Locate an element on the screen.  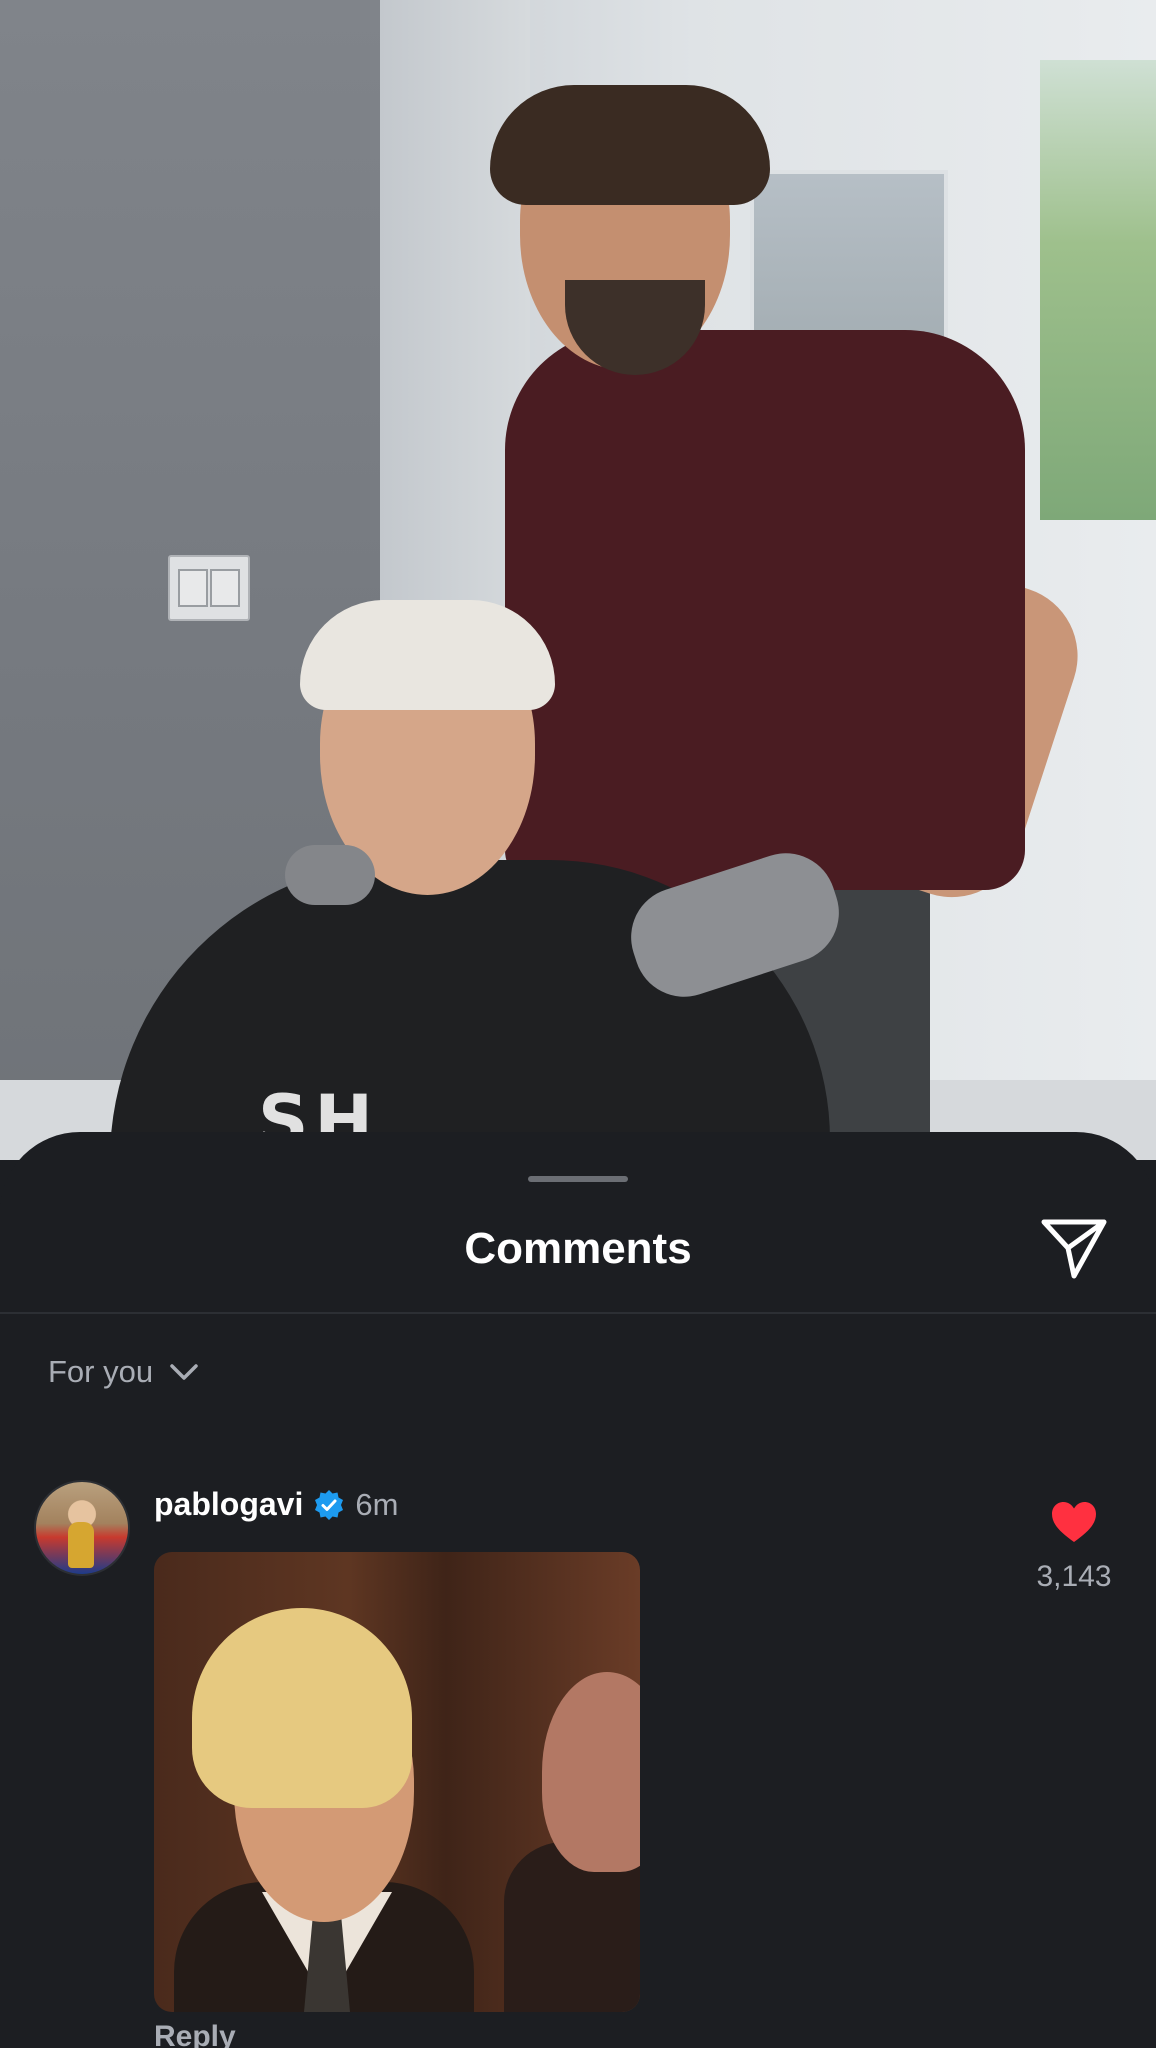
comment-timestamp: 6m is located at coordinates (377, 1504).